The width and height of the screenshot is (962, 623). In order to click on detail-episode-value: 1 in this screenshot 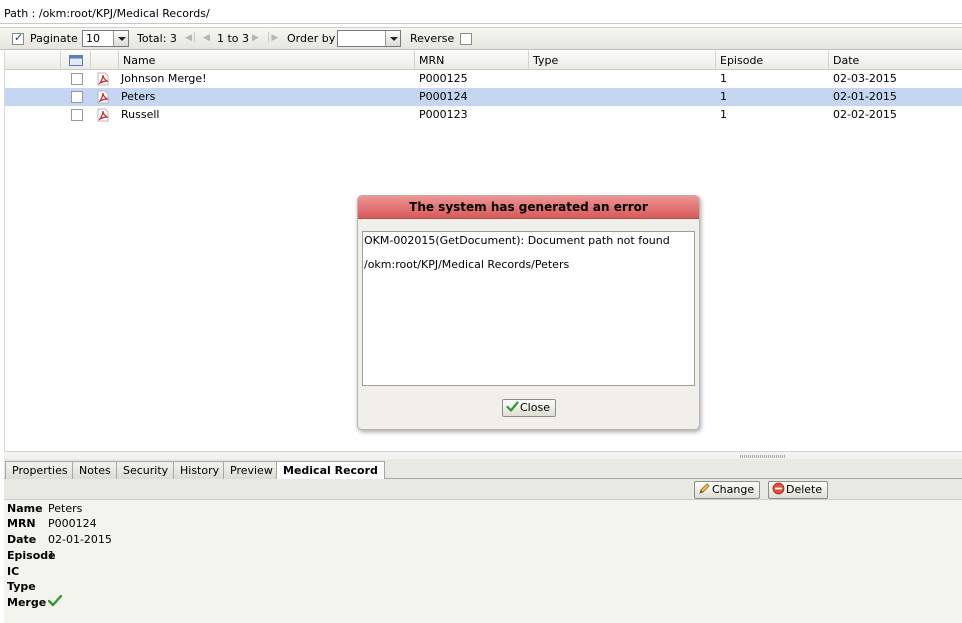, I will do `click(51, 555)`.